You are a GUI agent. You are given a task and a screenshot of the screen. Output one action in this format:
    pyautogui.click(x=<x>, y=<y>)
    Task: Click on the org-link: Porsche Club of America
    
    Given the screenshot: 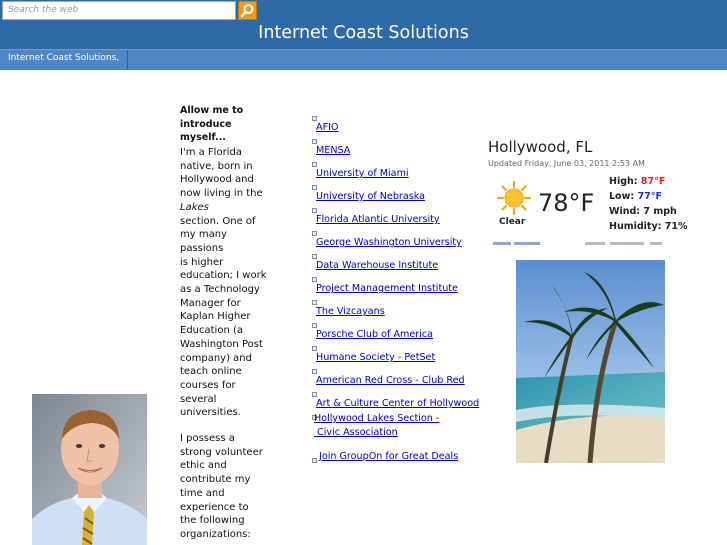 What is the action you would take?
    pyautogui.click(x=374, y=335)
    